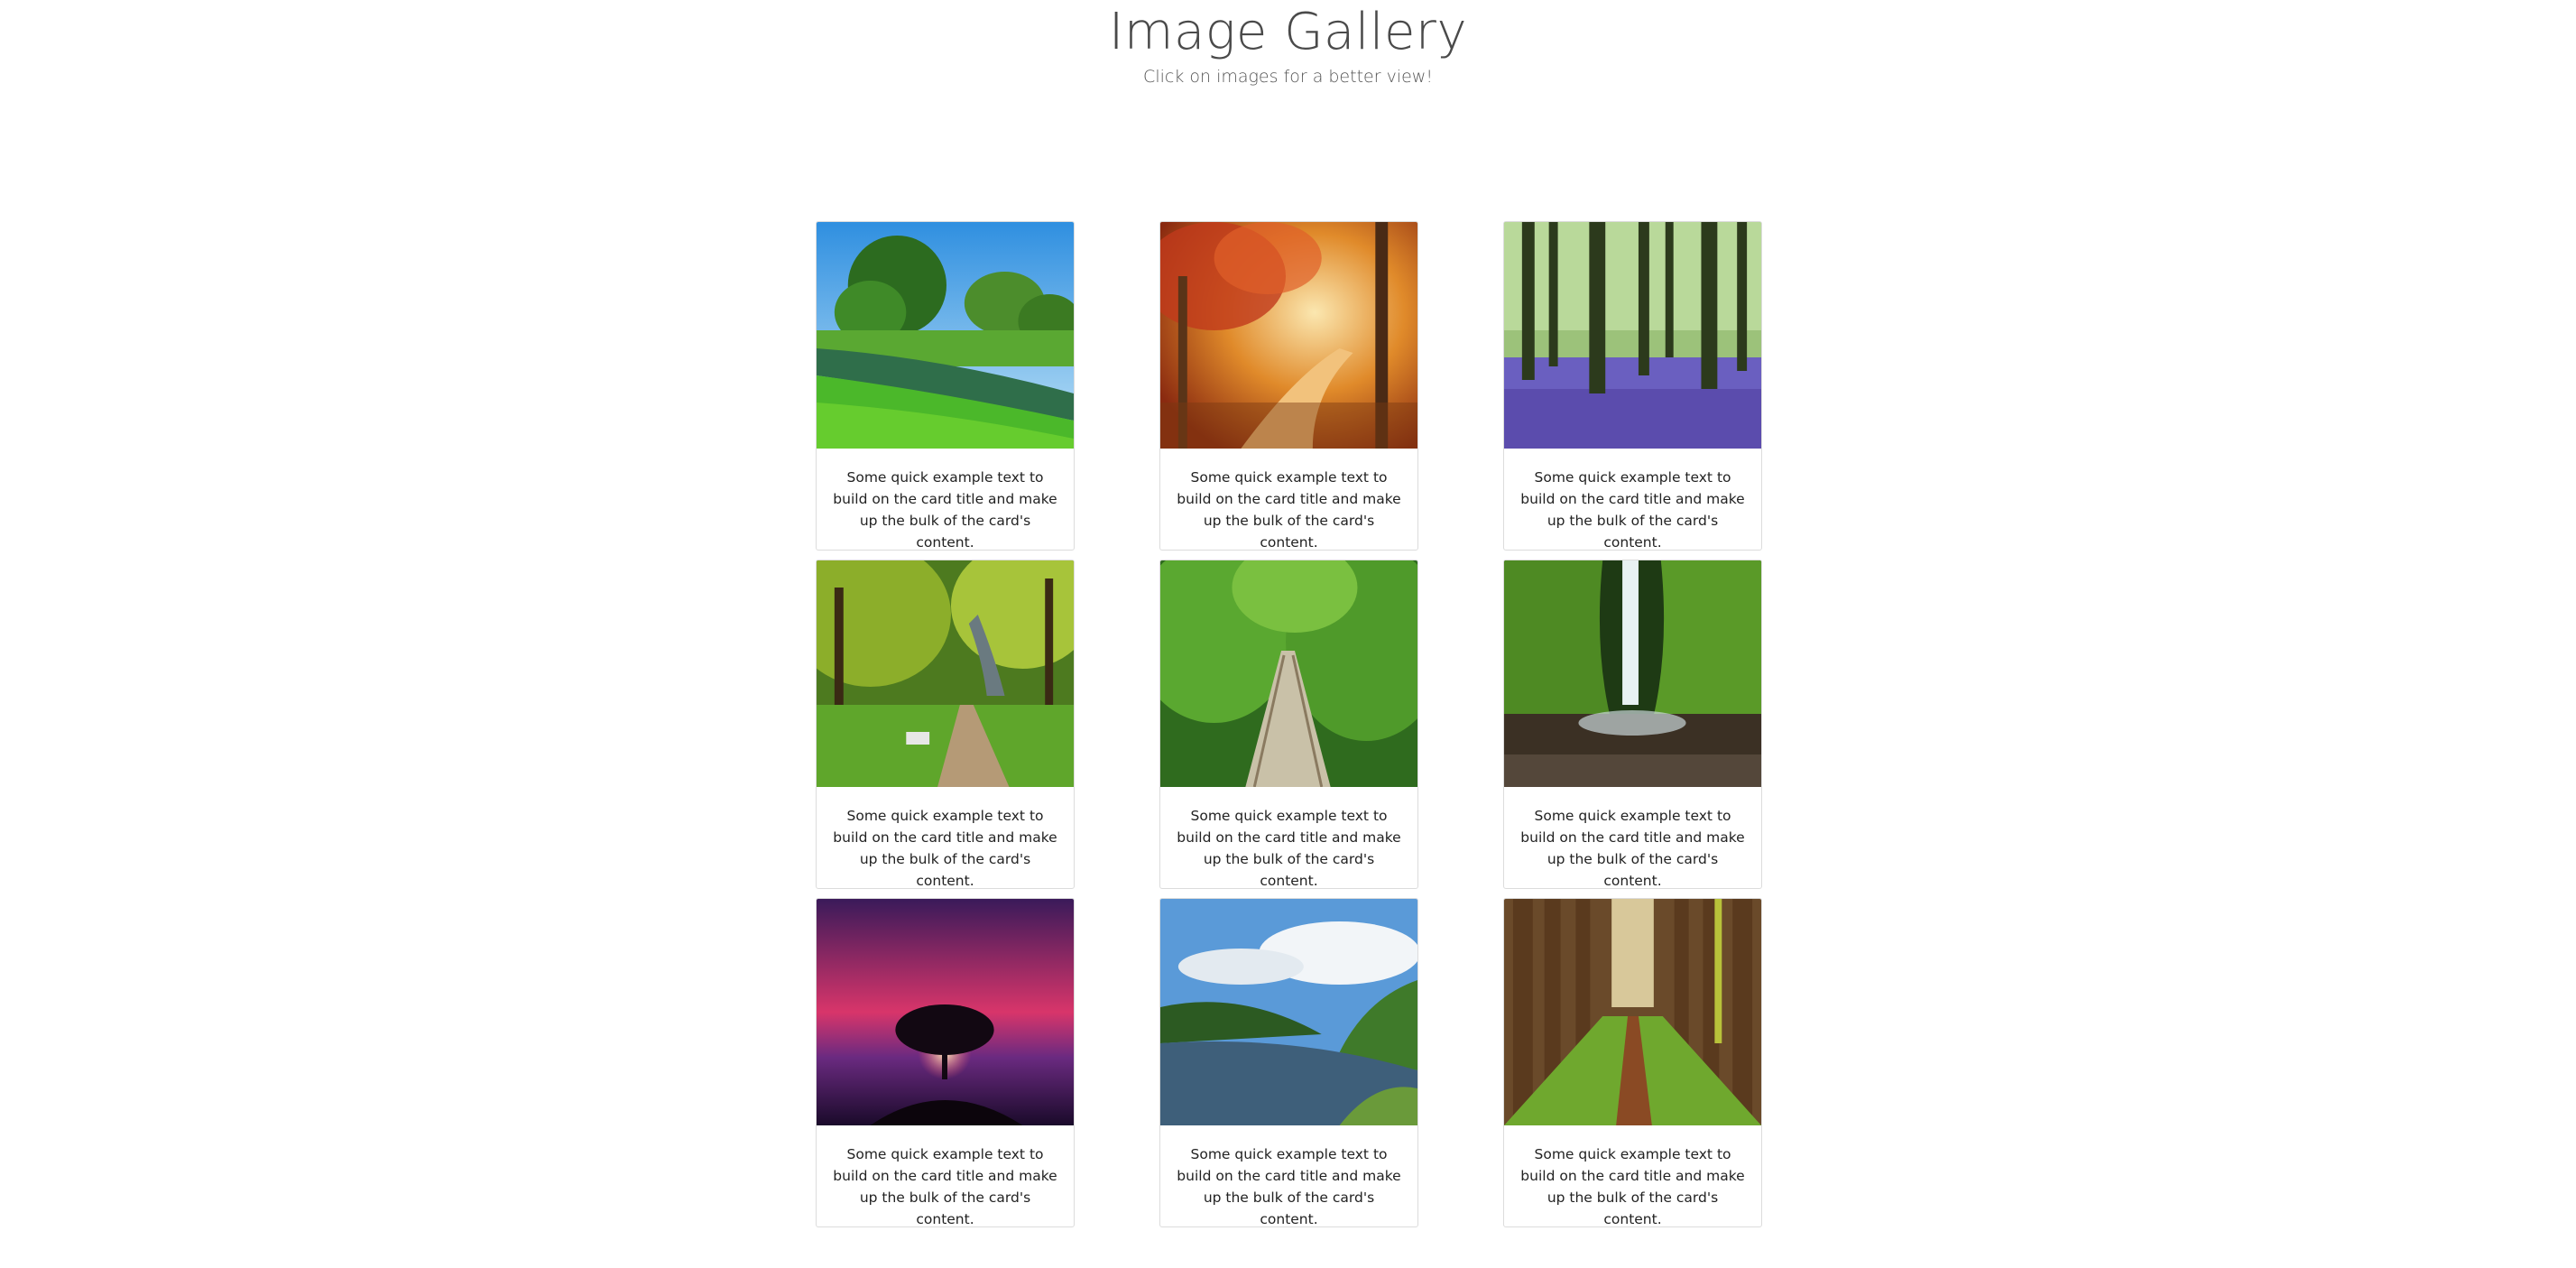 This screenshot has width=2576, height=1268. I want to click on jungle-boardwalk-image, so click(1288, 673).